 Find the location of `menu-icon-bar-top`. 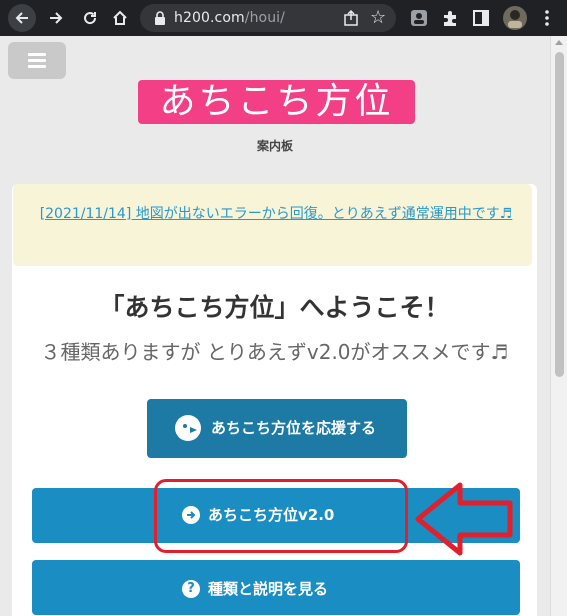

menu-icon-bar-top is located at coordinates (37, 54).